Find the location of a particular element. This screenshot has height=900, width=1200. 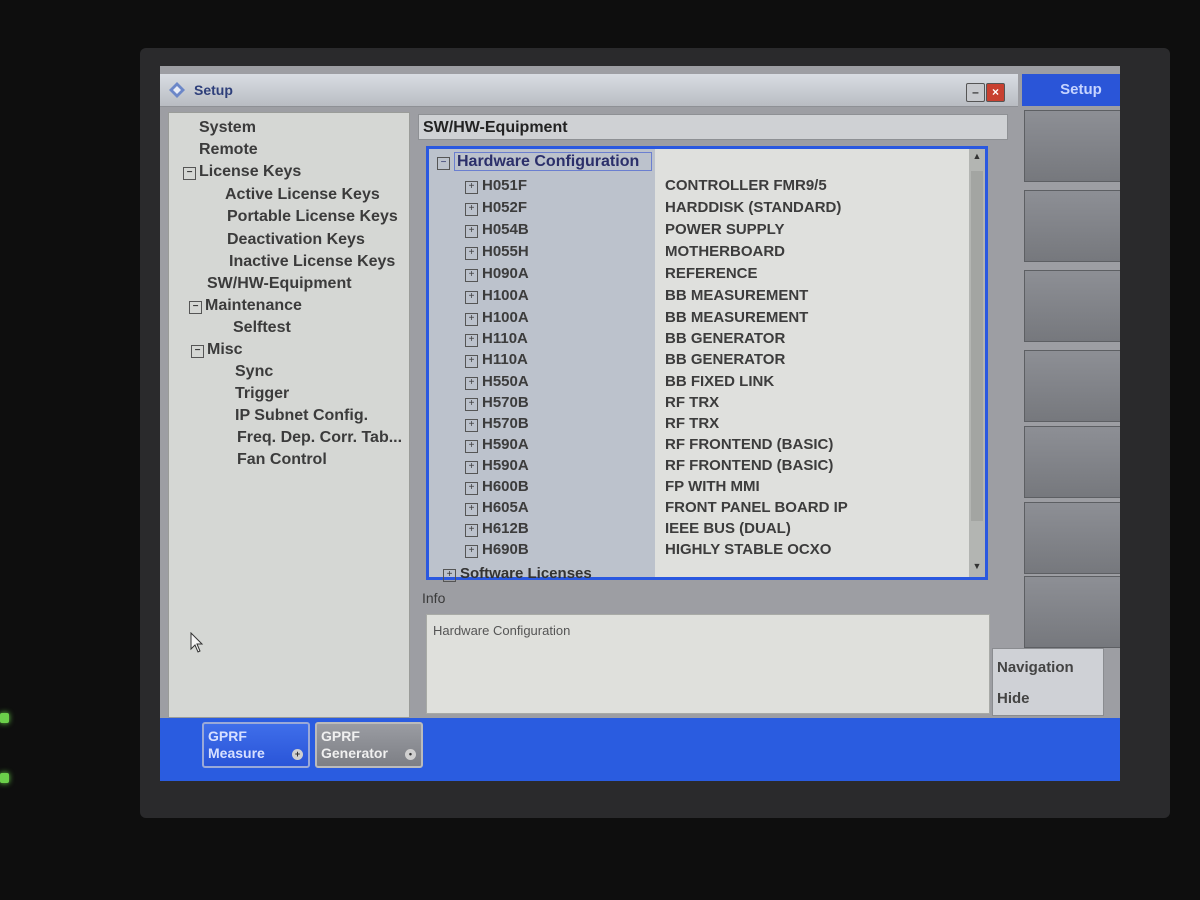

hw-row: + H052F HARDDISK (STANDARD) is located at coordinates (699, 209).